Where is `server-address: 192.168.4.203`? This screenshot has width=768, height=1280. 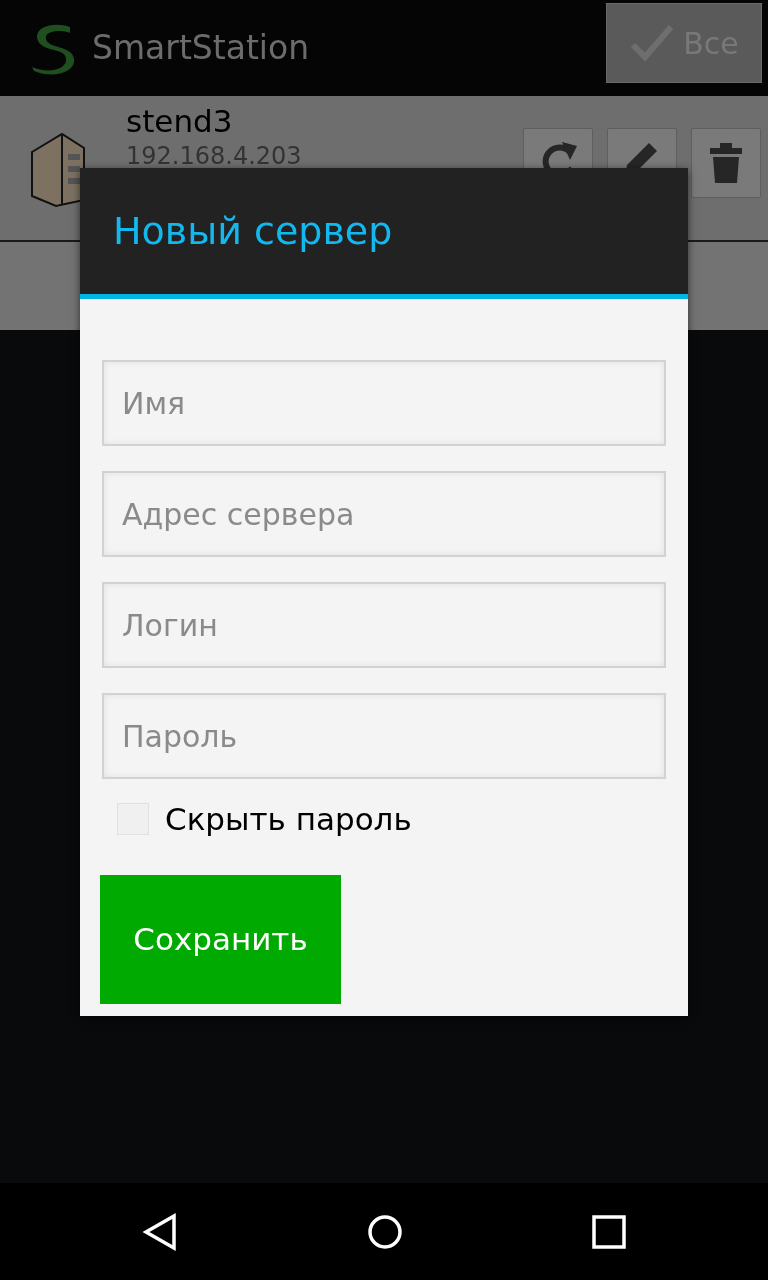
server-address: 192.168.4.203 is located at coordinates (214, 157).